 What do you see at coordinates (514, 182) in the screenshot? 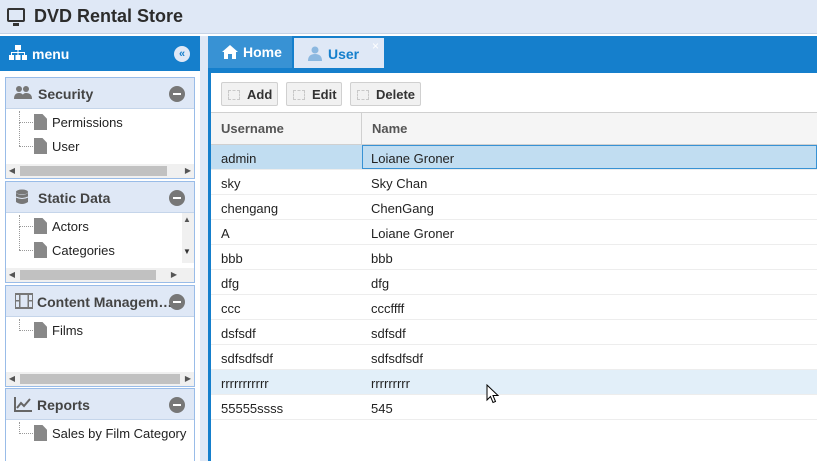
I see `table-row: sky Sky Chan` at bounding box center [514, 182].